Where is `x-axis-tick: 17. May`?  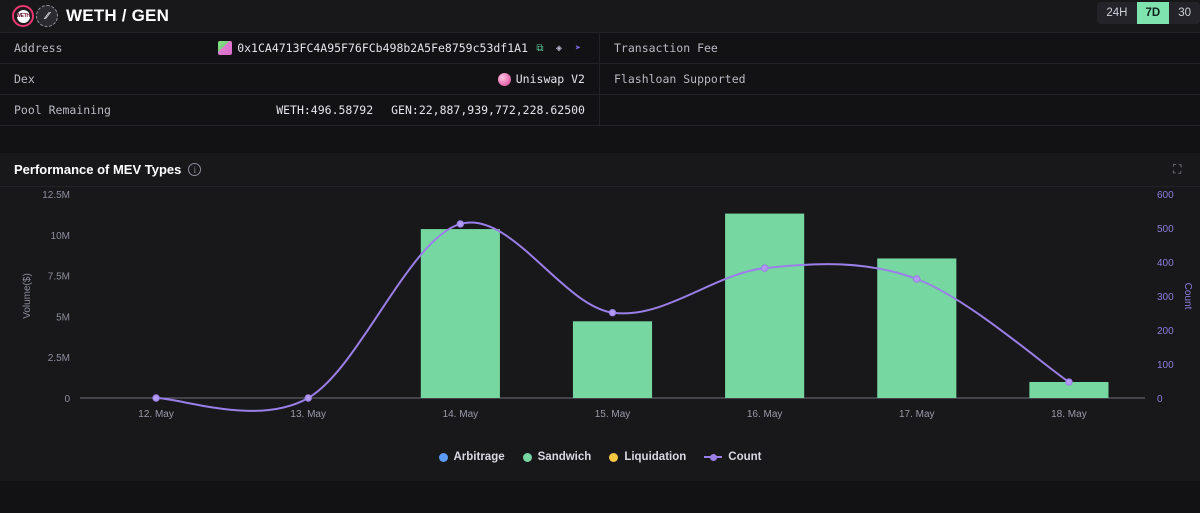 x-axis-tick: 17. May is located at coordinates (917, 414).